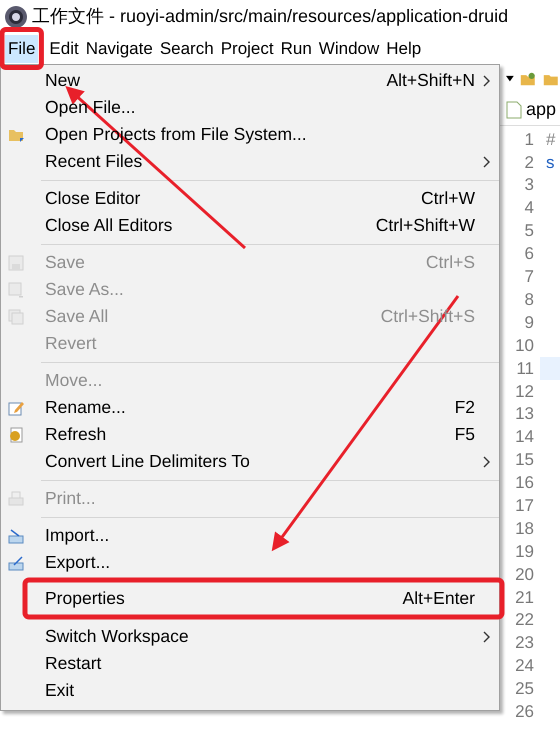 This screenshot has width=560, height=734. Describe the element at coordinates (529, 254) in the screenshot. I see `line-number: 6` at that location.